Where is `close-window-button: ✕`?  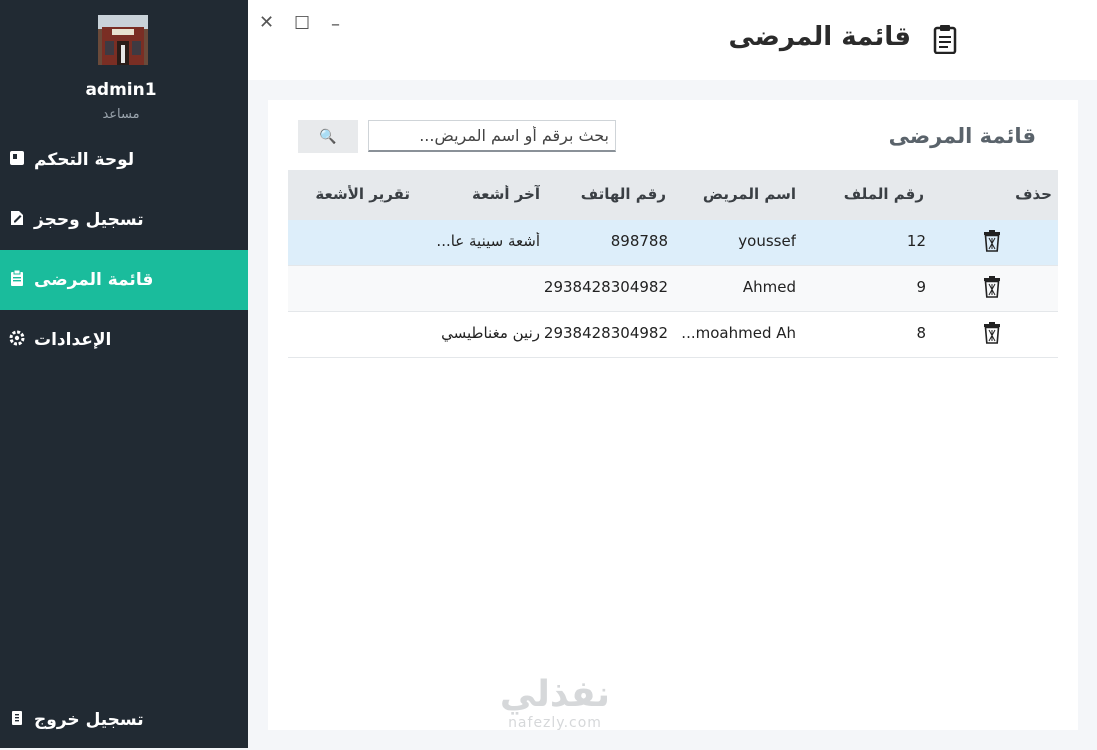 close-window-button: ✕ is located at coordinates (266, 22).